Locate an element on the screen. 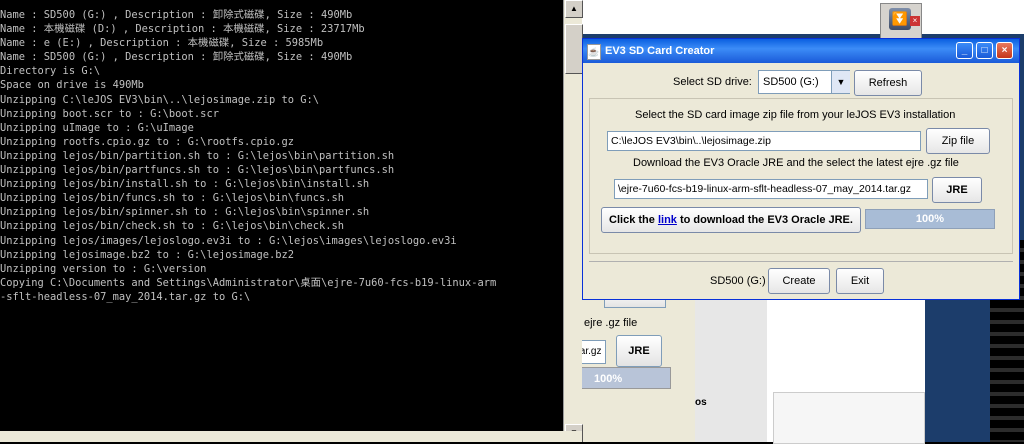 This screenshot has width=1024, height=444. background-progress: 100% is located at coordinates (623, 378).